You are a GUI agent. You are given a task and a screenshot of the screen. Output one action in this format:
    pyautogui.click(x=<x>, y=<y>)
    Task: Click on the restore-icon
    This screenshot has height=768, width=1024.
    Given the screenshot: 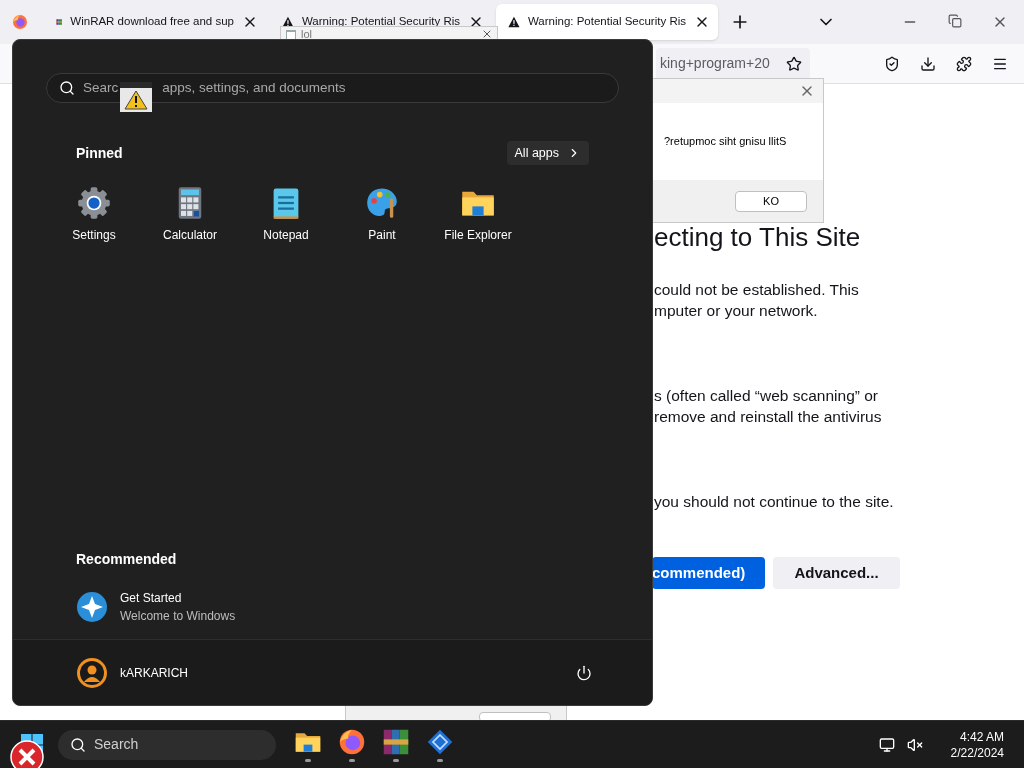 What is the action you would take?
    pyautogui.click(x=955, y=21)
    